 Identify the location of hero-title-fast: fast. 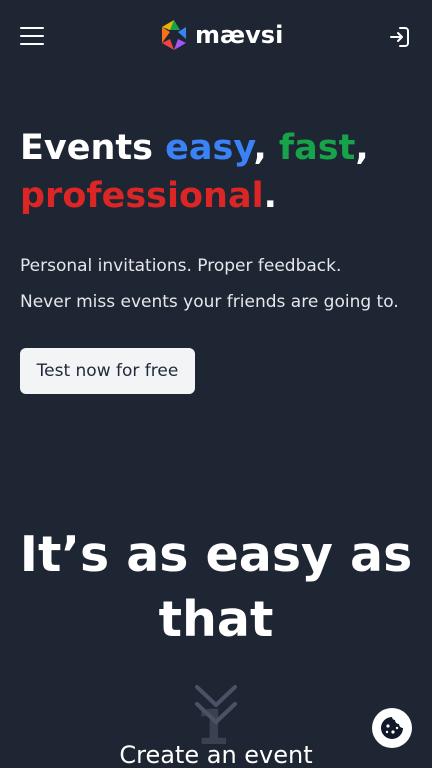
(317, 148).